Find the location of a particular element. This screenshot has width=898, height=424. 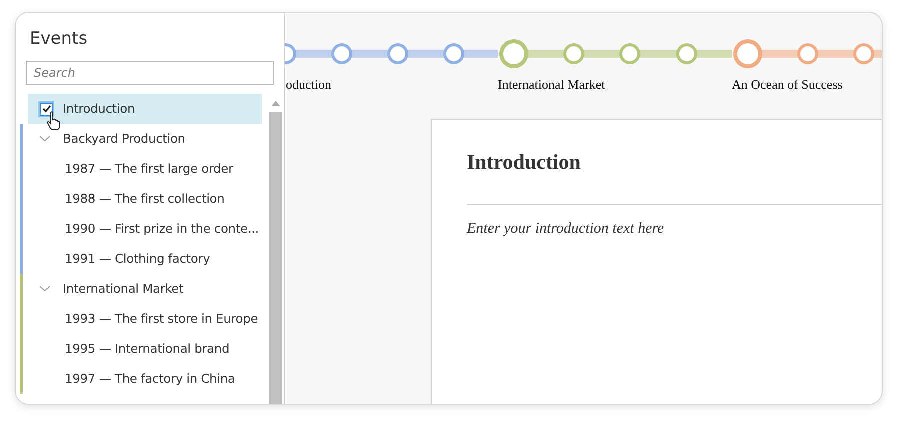

tree-item: 1995 — International brand is located at coordinates (146, 349).